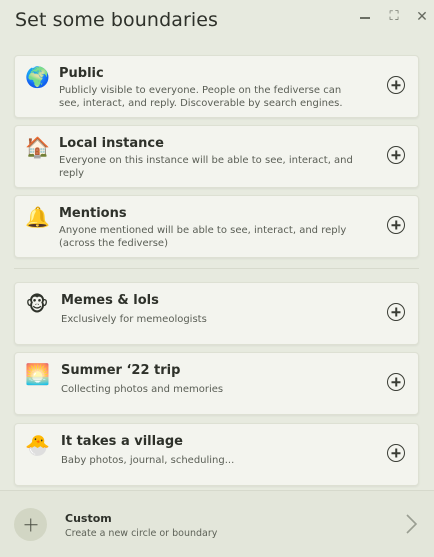 This screenshot has height=557, width=434. Describe the element at coordinates (411, 524) in the screenshot. I see `chevron-right-icon` at that location.